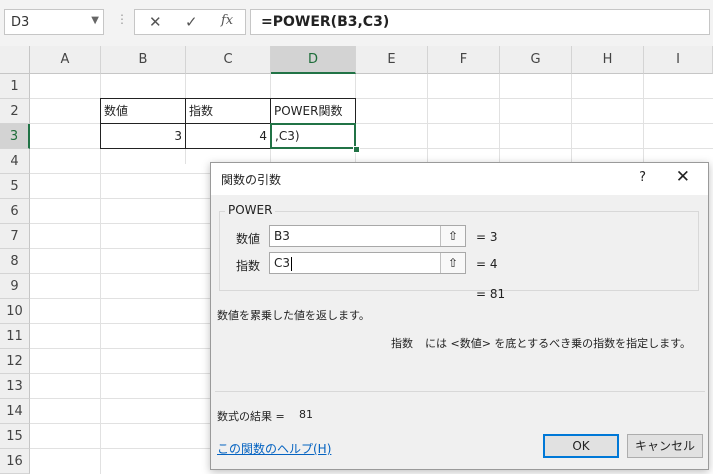  What do you see at coordinates (459, 179) in the screenshot?
I see `dialog-title-bar: 関数の引数 ? ✕` at bounding box center [459, 179].